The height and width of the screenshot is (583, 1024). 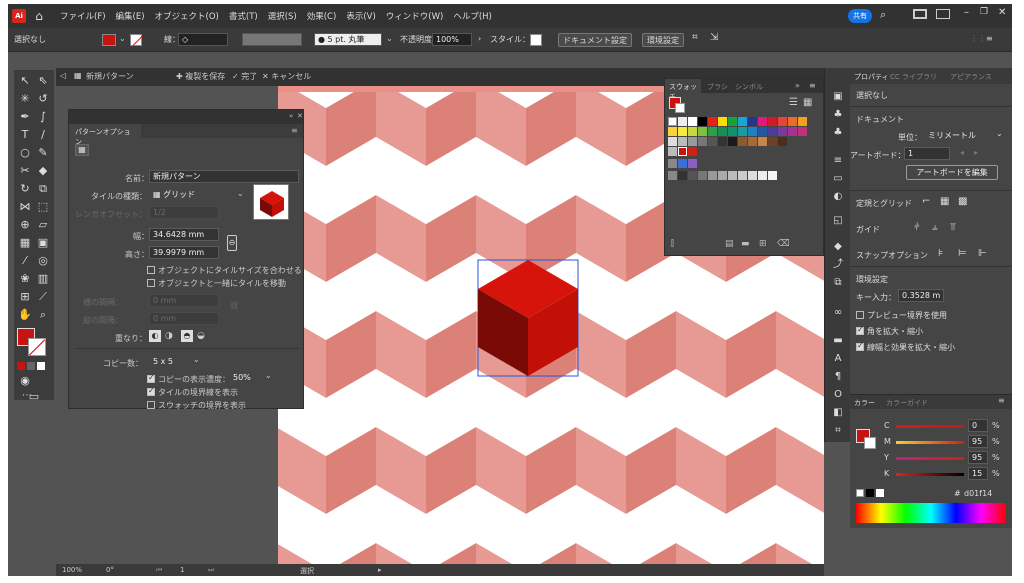 What do you see at coordinates (989, 38) in the screenshot?
I see `control-menu-icon: ≡` at bounding box center [989, 38].